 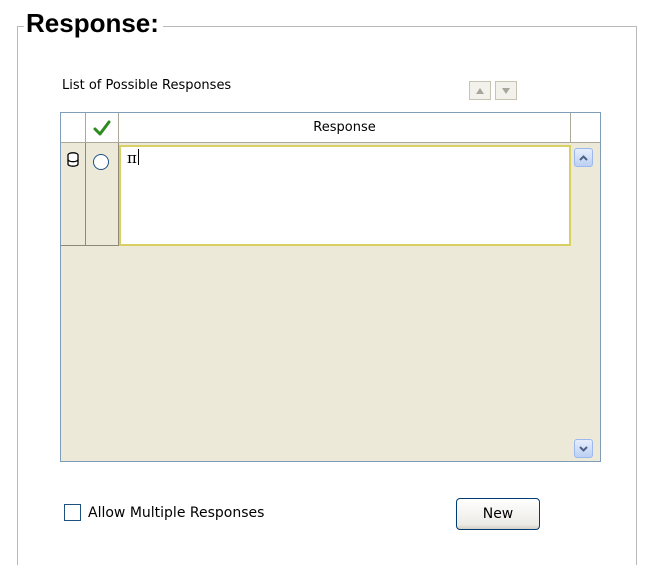 What do you see at coordinates (345, 195) in the screenshot?
I see `response-text-input: π` at bounding box center [345, 195].